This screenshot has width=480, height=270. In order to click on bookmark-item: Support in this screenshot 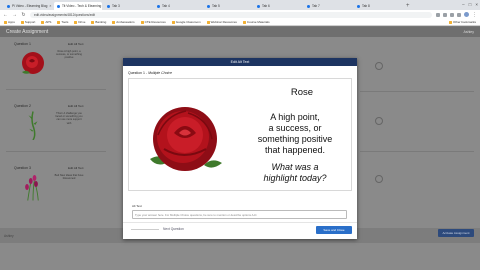, I will do `click(27, 22)`.